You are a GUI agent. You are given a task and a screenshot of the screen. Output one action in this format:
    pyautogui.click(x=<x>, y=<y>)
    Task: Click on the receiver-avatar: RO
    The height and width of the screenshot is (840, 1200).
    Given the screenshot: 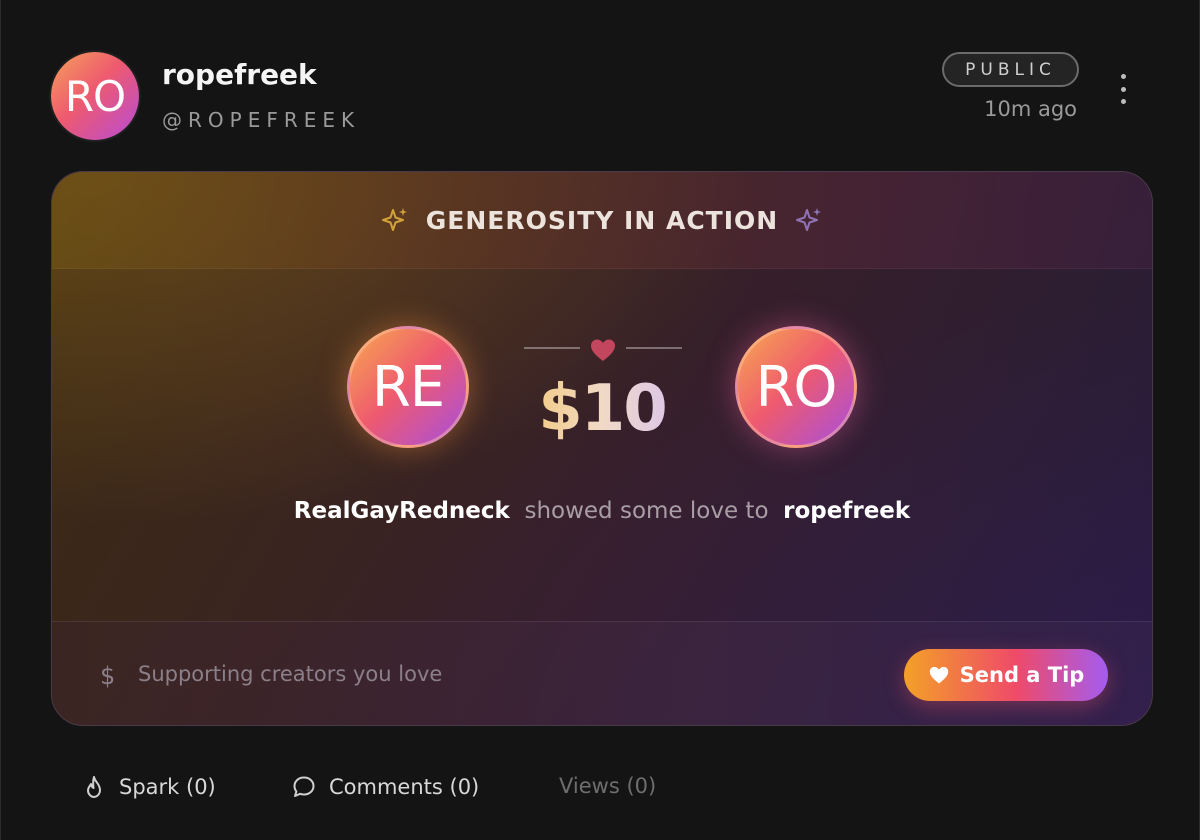 What is the action you would take?
    pyautogui.click(x=796, y=387)
    